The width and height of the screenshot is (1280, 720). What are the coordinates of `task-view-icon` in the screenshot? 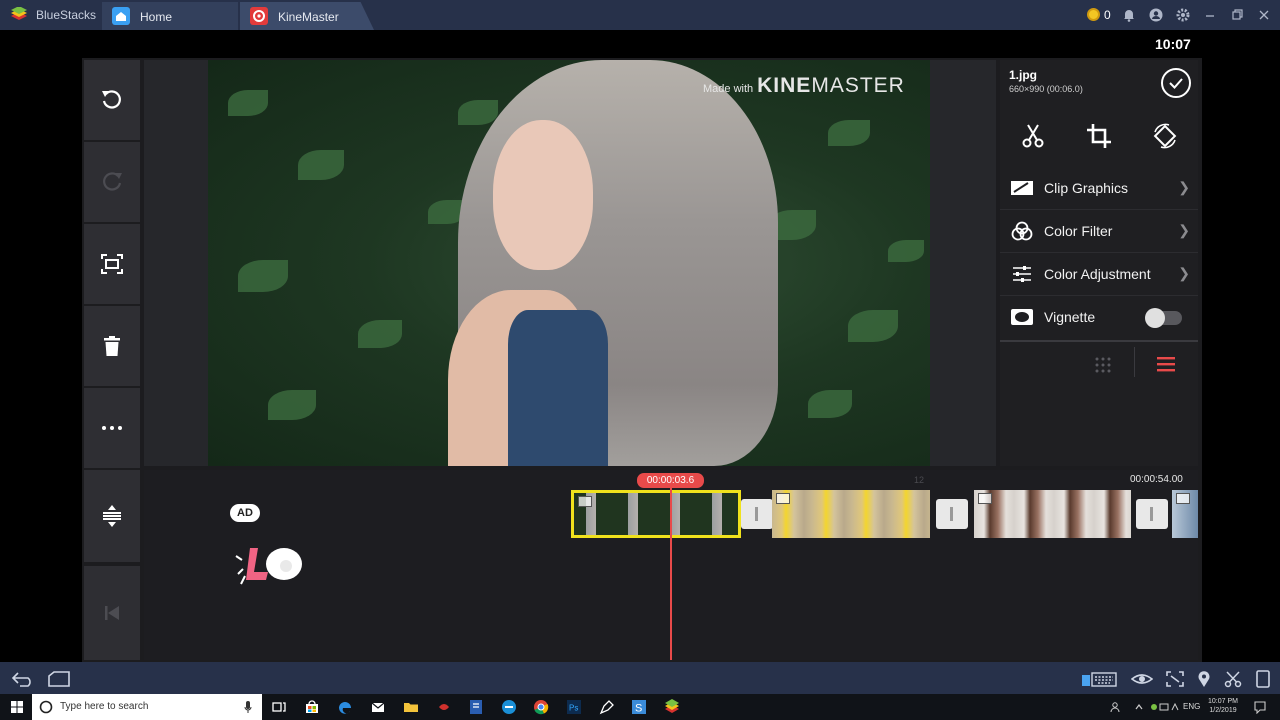 It's located at (279, 707).